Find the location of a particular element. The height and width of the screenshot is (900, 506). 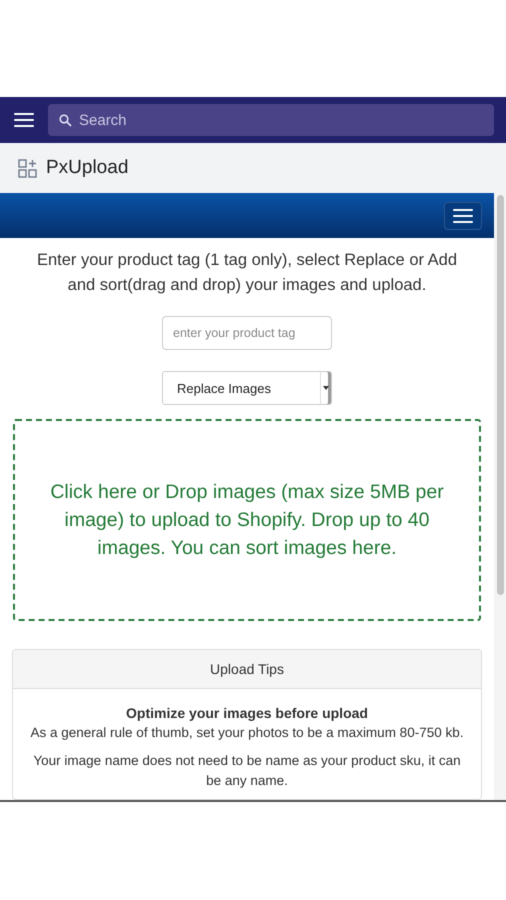

apps-icon is located at coordinates (27, 168).